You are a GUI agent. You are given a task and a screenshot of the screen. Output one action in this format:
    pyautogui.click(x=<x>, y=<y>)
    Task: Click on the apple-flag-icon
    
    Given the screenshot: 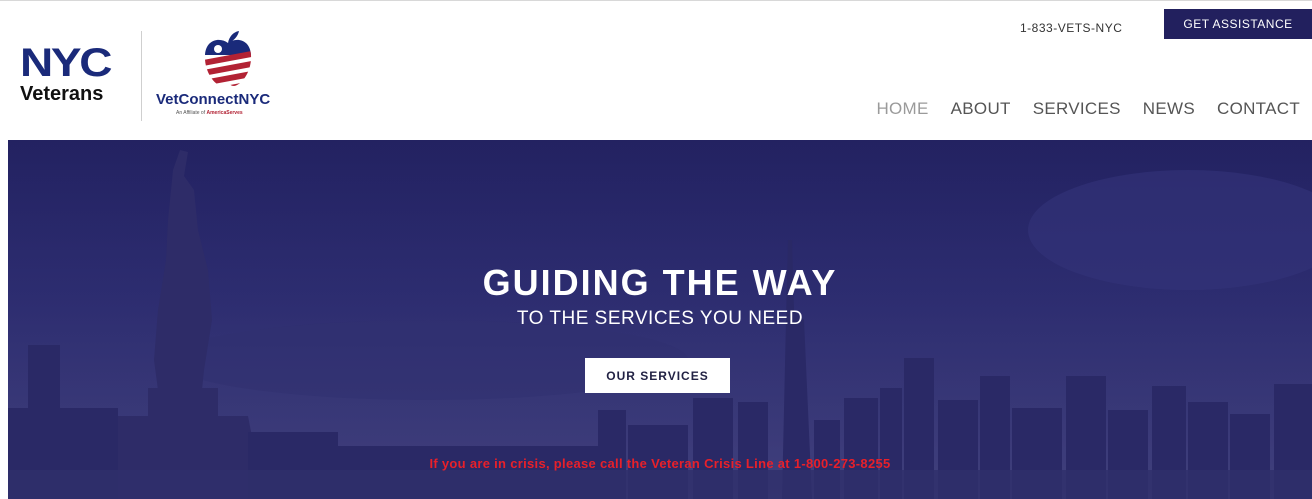 What is the action you would take?
    pyautogui.click(x=228, y=58)
    